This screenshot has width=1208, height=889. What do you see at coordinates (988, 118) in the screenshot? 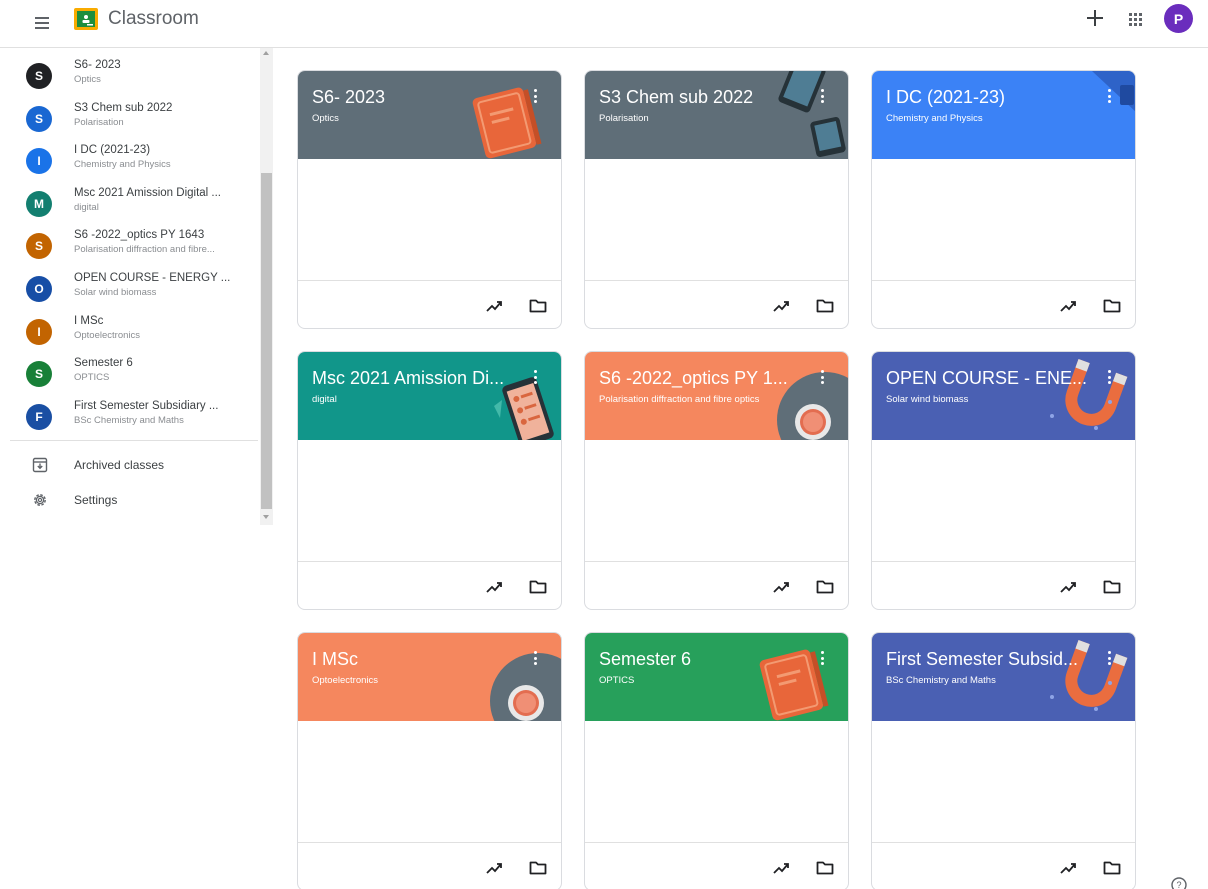
I see `class-card-section: Chemistry and Physics` at bounding box center [988, 118].